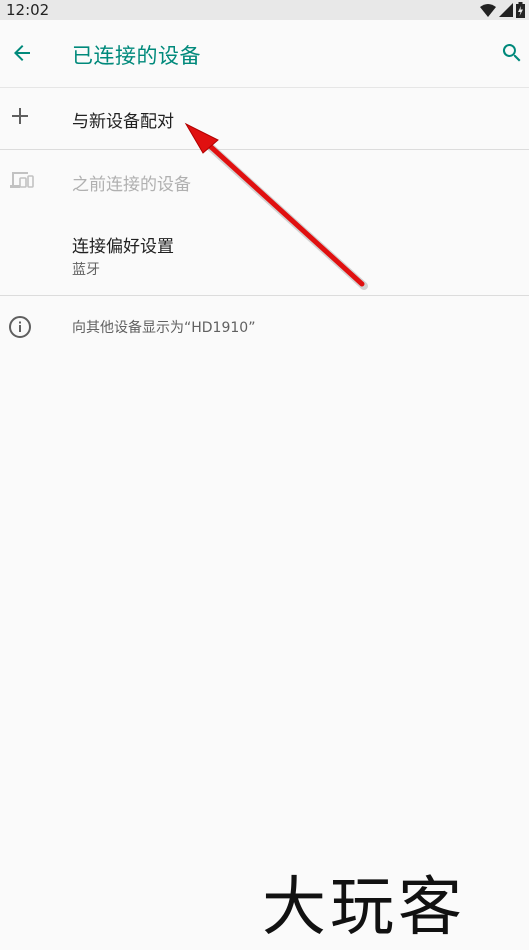 This screenshot has width=529, height=950. What do you see at coordinates (488, 10) in the screenshot?
I see `wifi-icon` at bounding box center [488, 10].